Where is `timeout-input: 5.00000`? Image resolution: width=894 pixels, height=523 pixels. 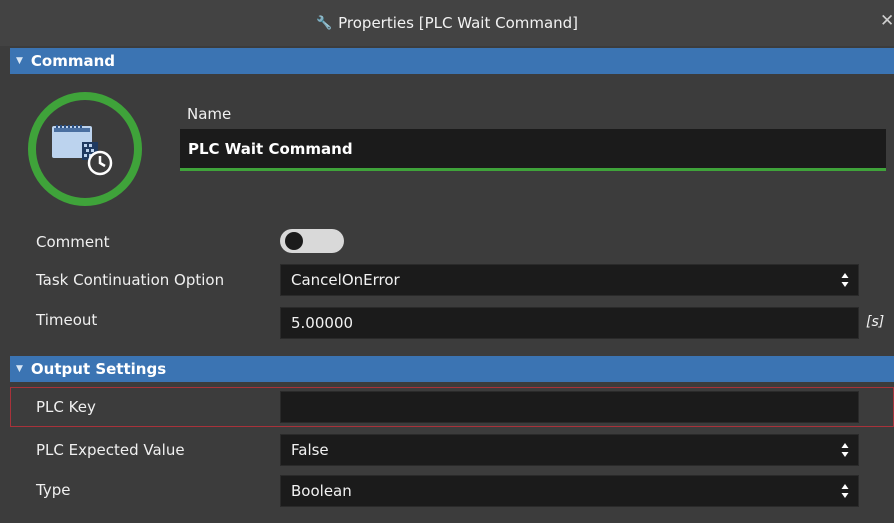 timeout-input: 5.00000 is located at coordinates (569, 323).